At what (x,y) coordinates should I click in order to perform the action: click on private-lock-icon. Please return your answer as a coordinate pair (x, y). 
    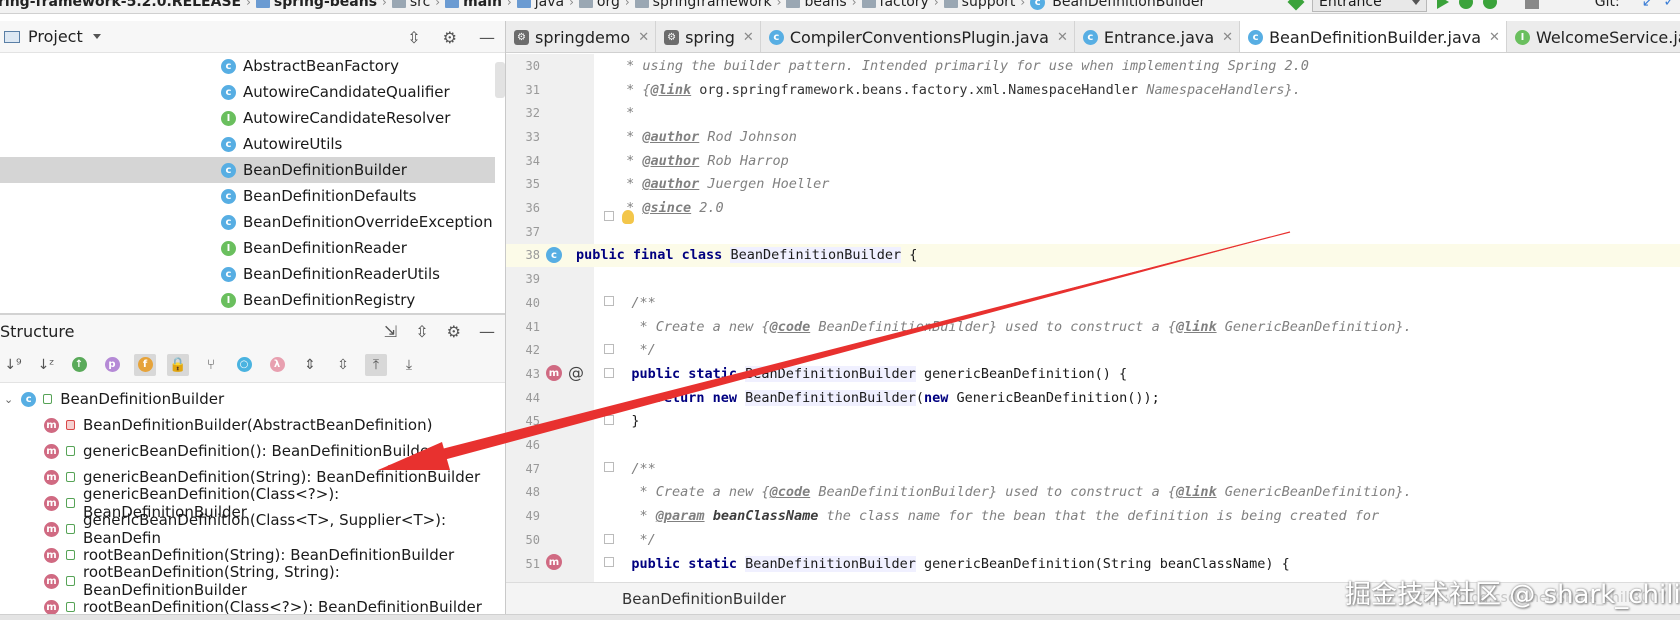
    Looking at the image, I should click on (70, 425).